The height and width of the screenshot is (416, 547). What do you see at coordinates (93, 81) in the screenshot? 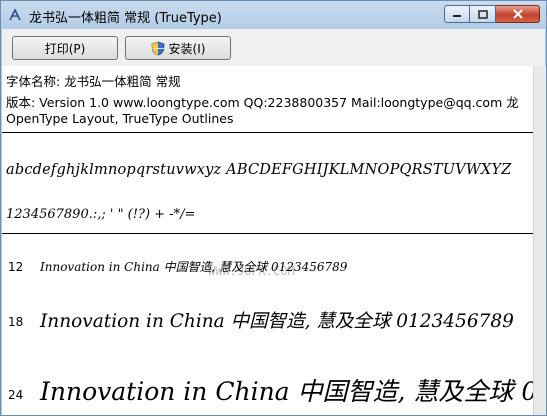
I see `font-name-line: 字体名称: 龙书弘一体粗简 常规` at bounding box center [93, 81].